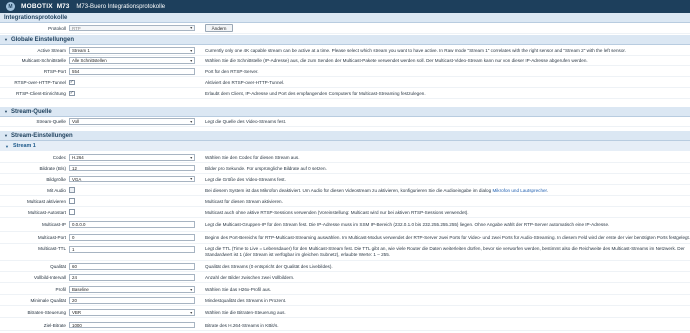 The image size is (690, 333). What do you see at coordinates (246, 121) in the screenshot?
I see `stream-source-desc: Legt die Quelle des Video-Streams fest.` at bounding box center [246, 121].